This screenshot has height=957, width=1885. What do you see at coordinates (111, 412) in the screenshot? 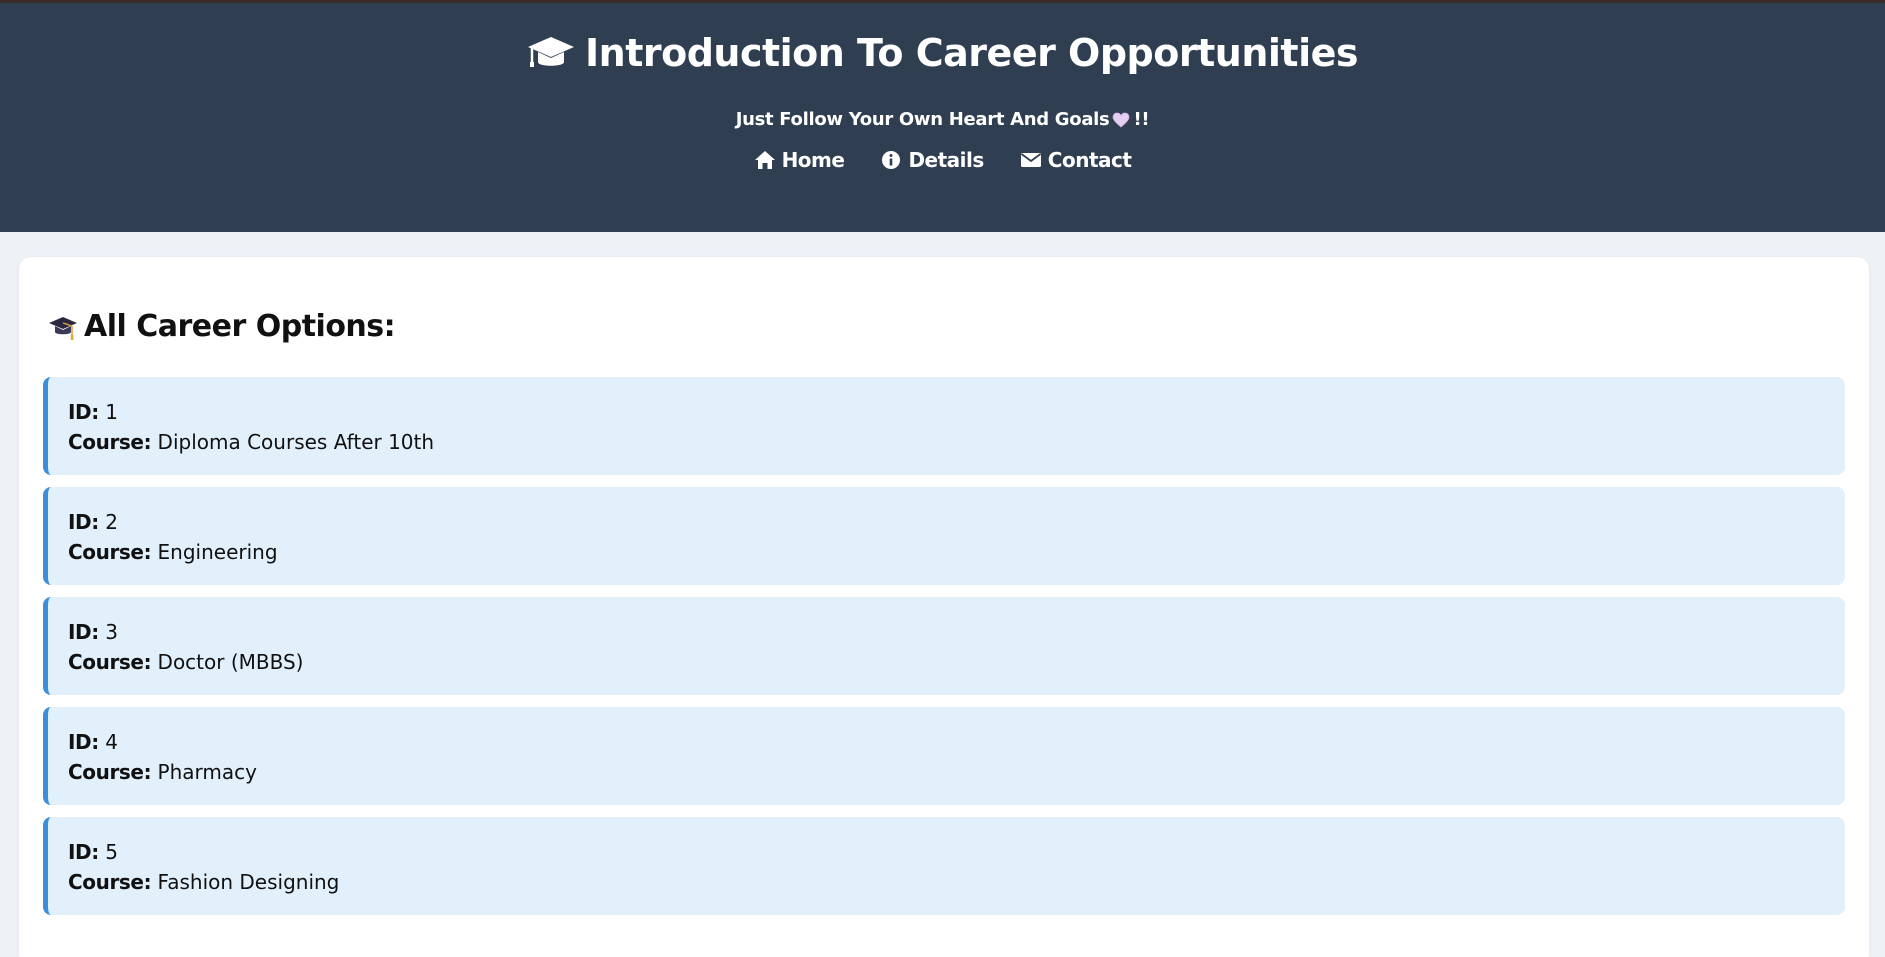
I see `career-id: 1` at bounding box center [111, 412].